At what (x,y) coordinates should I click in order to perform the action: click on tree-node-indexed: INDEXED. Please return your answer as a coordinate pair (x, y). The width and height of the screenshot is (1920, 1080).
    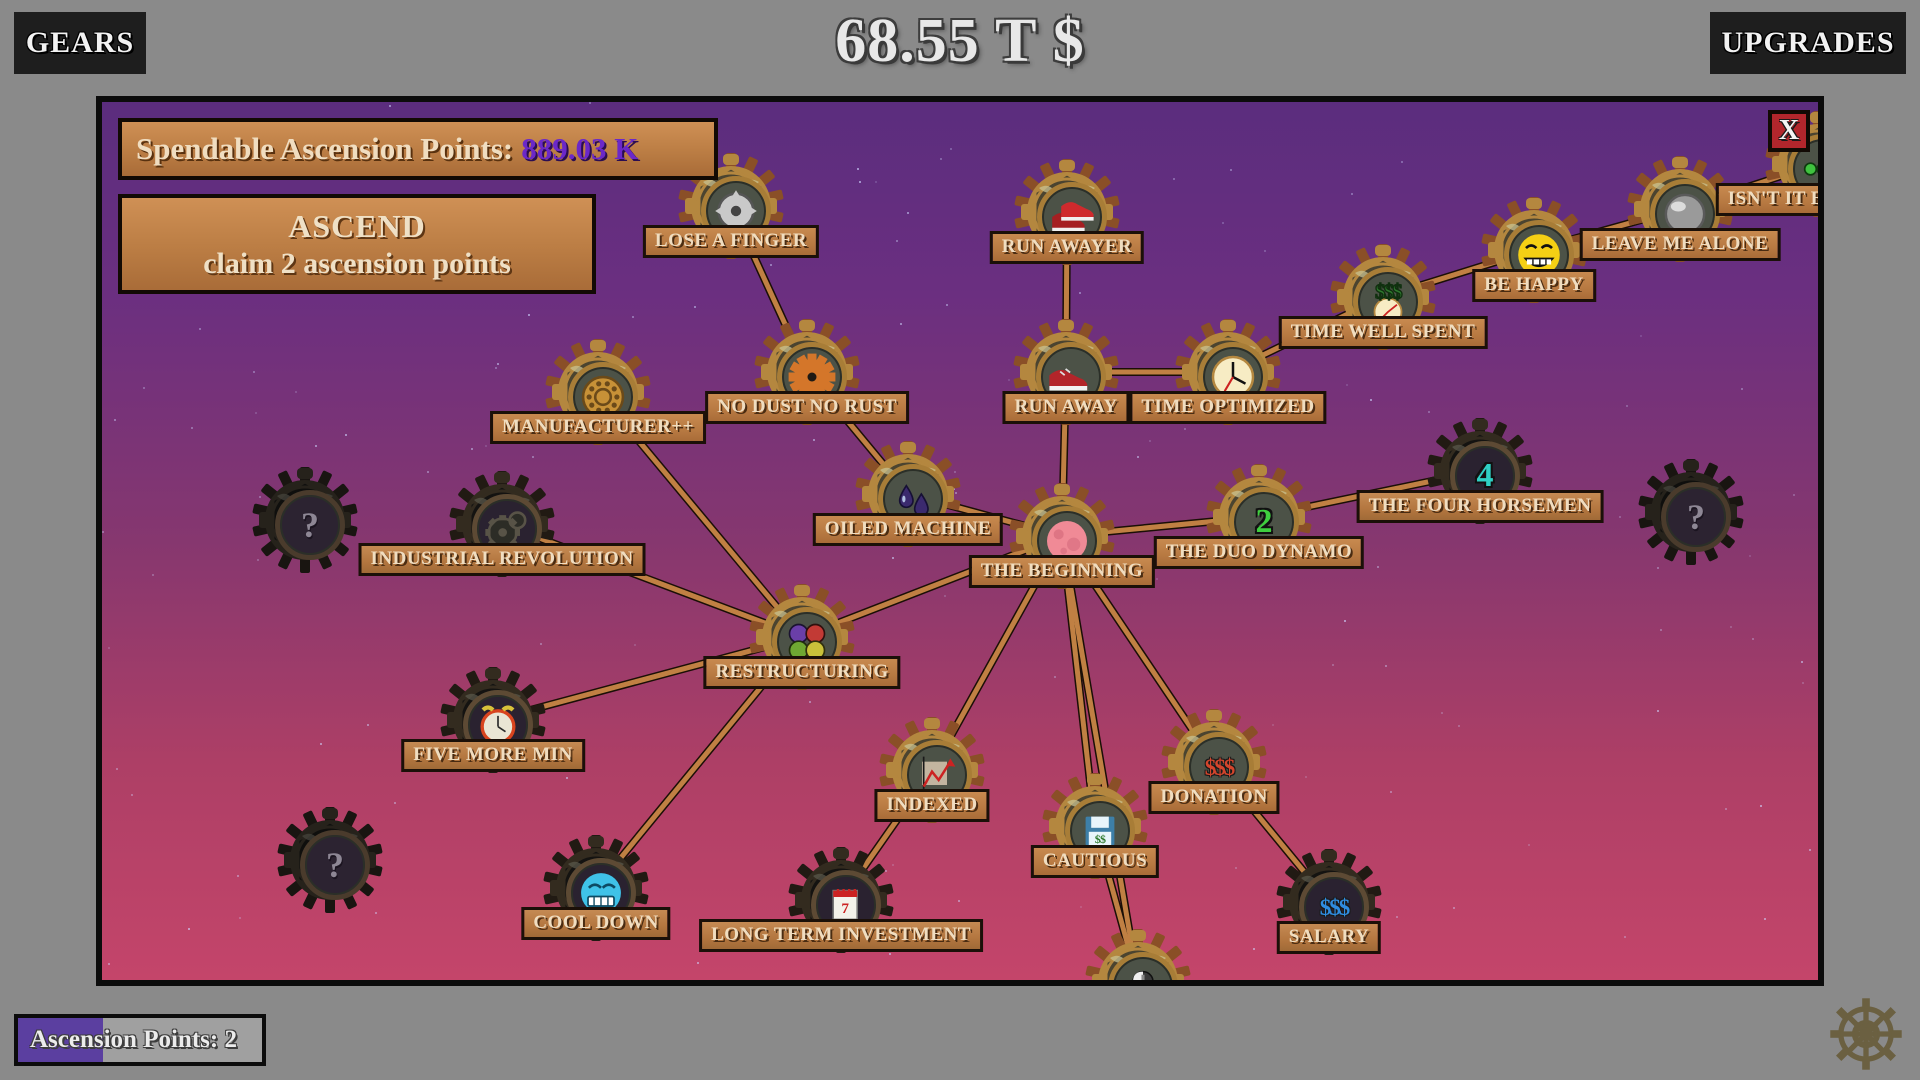
    Looking at the image, I should click on (932, 770).